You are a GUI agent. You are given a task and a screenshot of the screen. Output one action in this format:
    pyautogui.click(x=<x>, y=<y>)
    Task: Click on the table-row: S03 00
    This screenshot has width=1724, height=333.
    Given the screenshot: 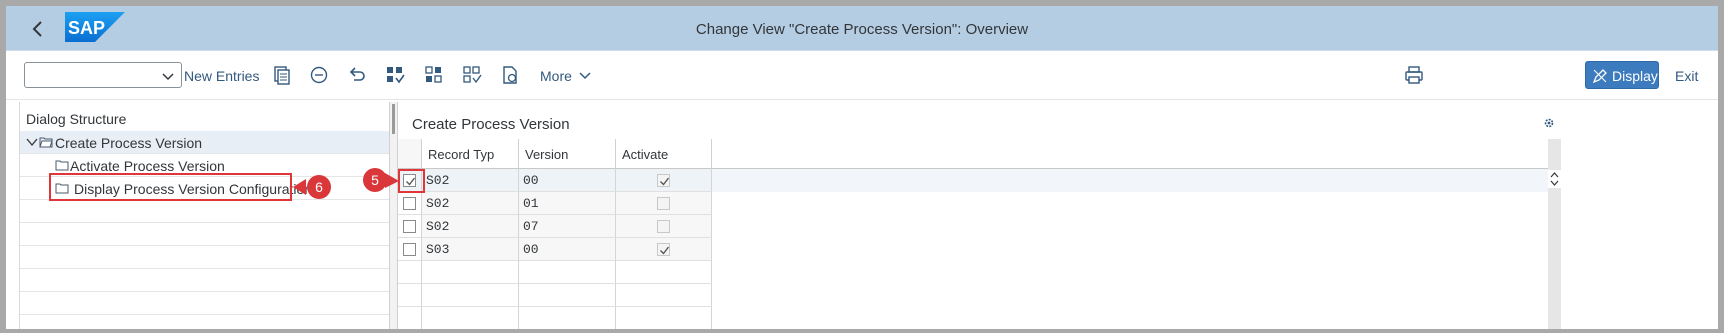 What is the action you would take?
    pyautogui.click(x=558, y=249)
    